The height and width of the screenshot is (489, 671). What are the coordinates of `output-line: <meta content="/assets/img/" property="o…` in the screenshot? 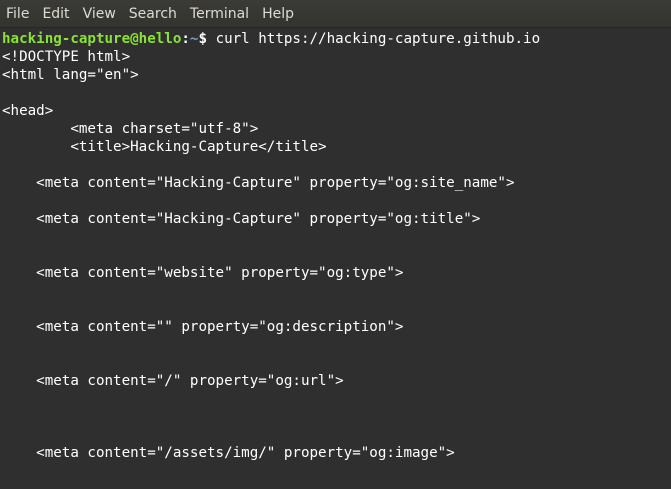 It's located at (228, 453).